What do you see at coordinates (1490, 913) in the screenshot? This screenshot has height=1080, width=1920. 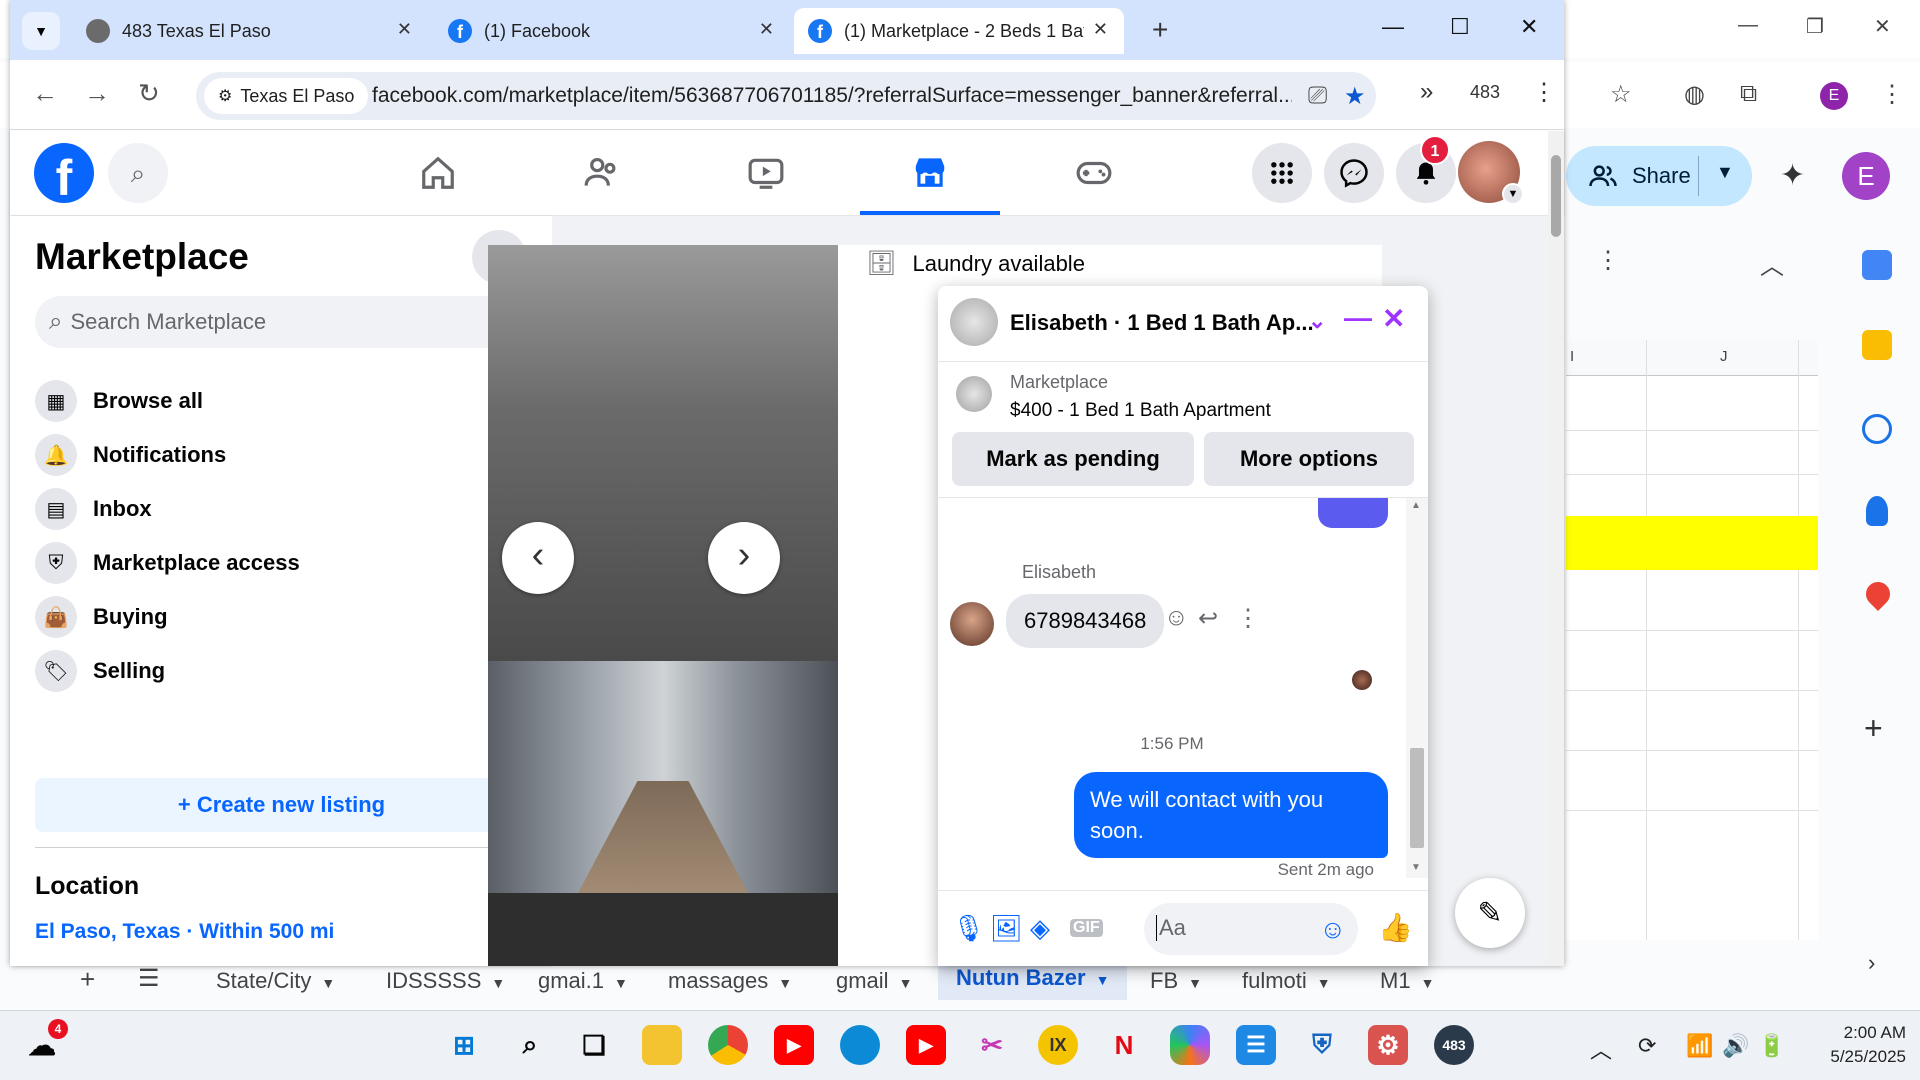 I see `new-message-button: ✎` at bounding box center [1490, 913].